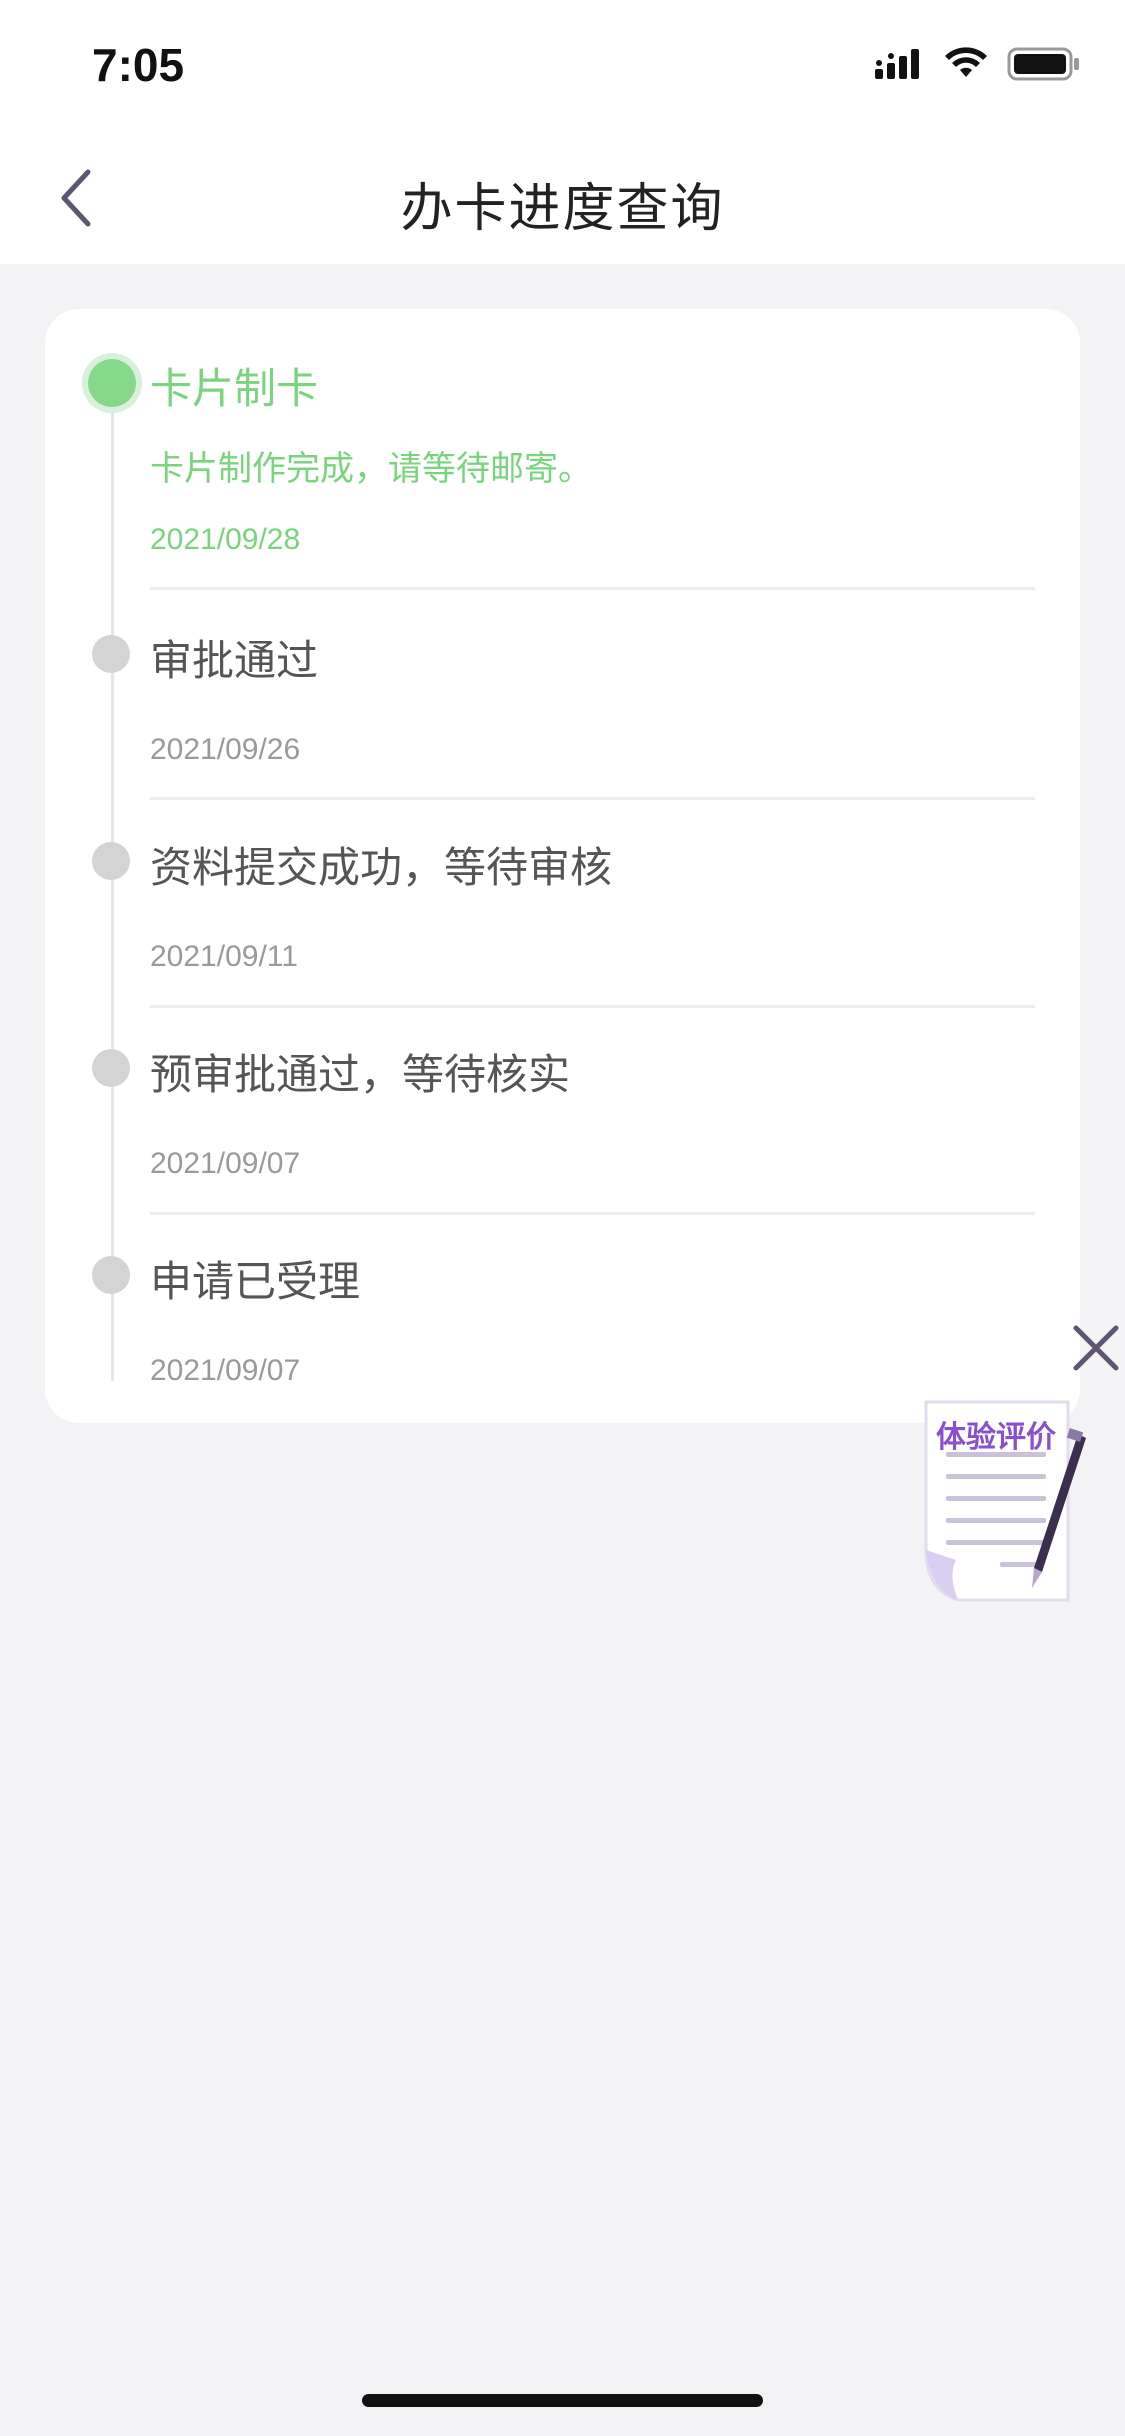 This screenshot has width=1125, height=2436. I want to click on timeline-line, so click(112, 881).